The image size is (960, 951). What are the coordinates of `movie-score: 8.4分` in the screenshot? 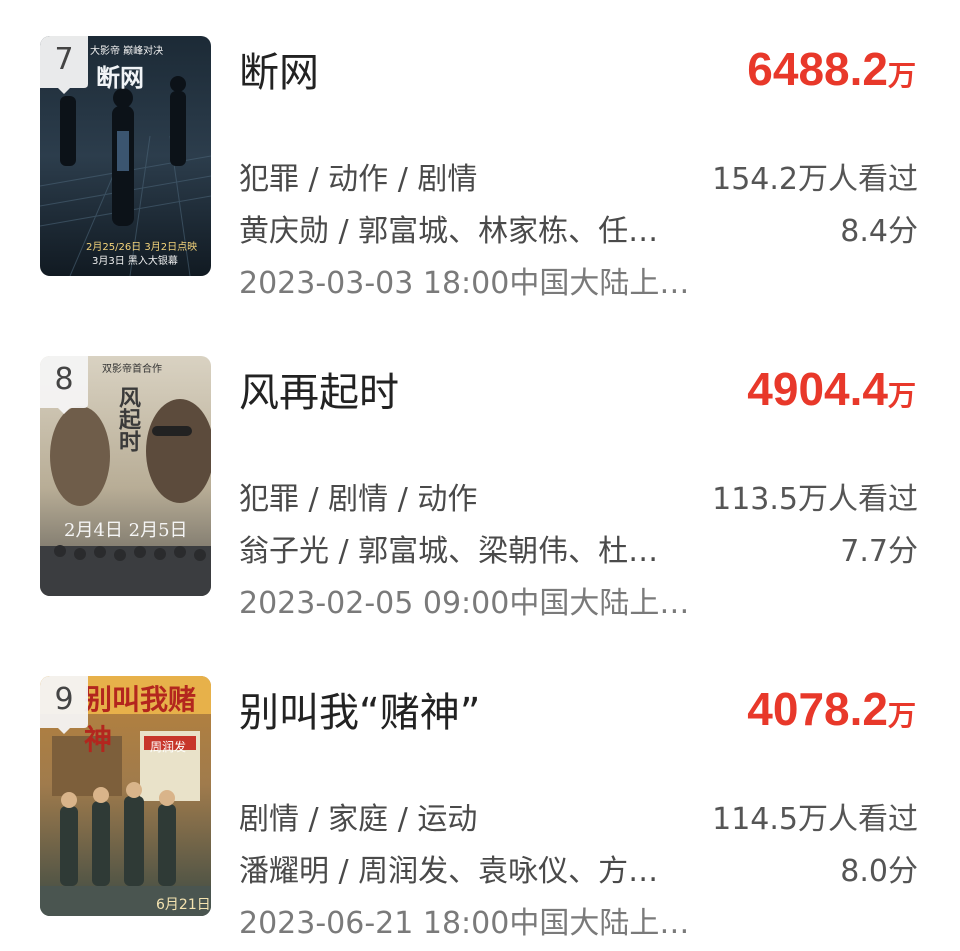 It's located at (879, 231).